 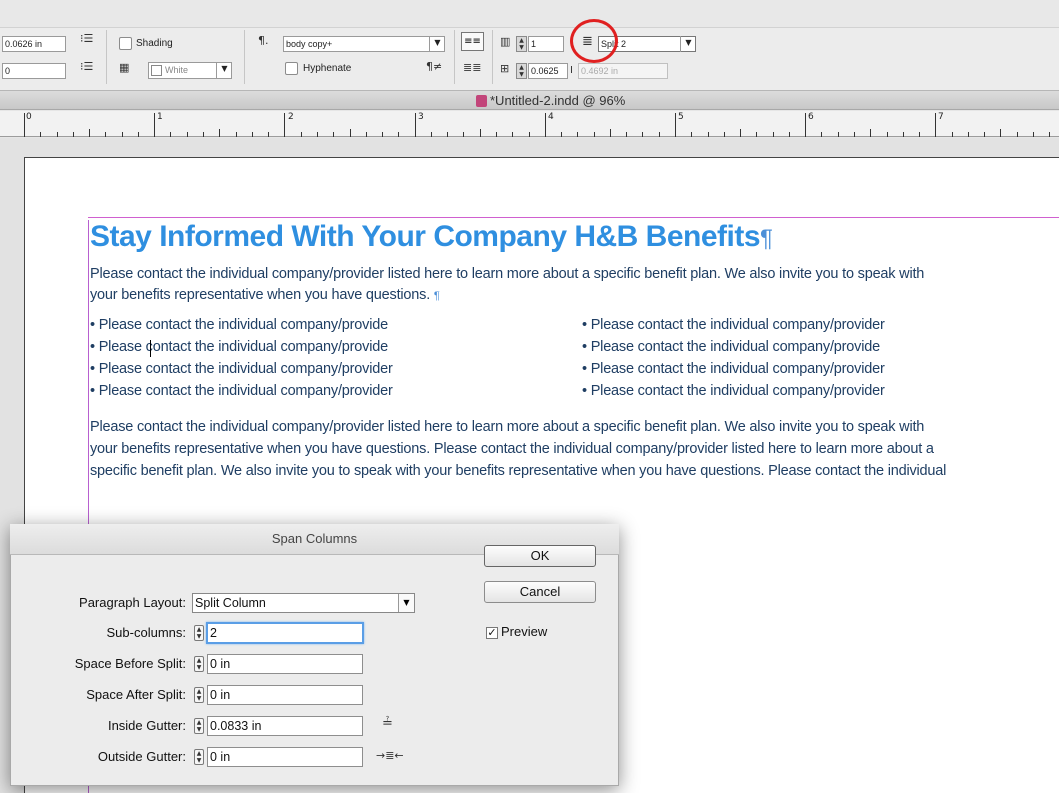 I want to click on white-swatch-icon, so click(x=156, y=71).